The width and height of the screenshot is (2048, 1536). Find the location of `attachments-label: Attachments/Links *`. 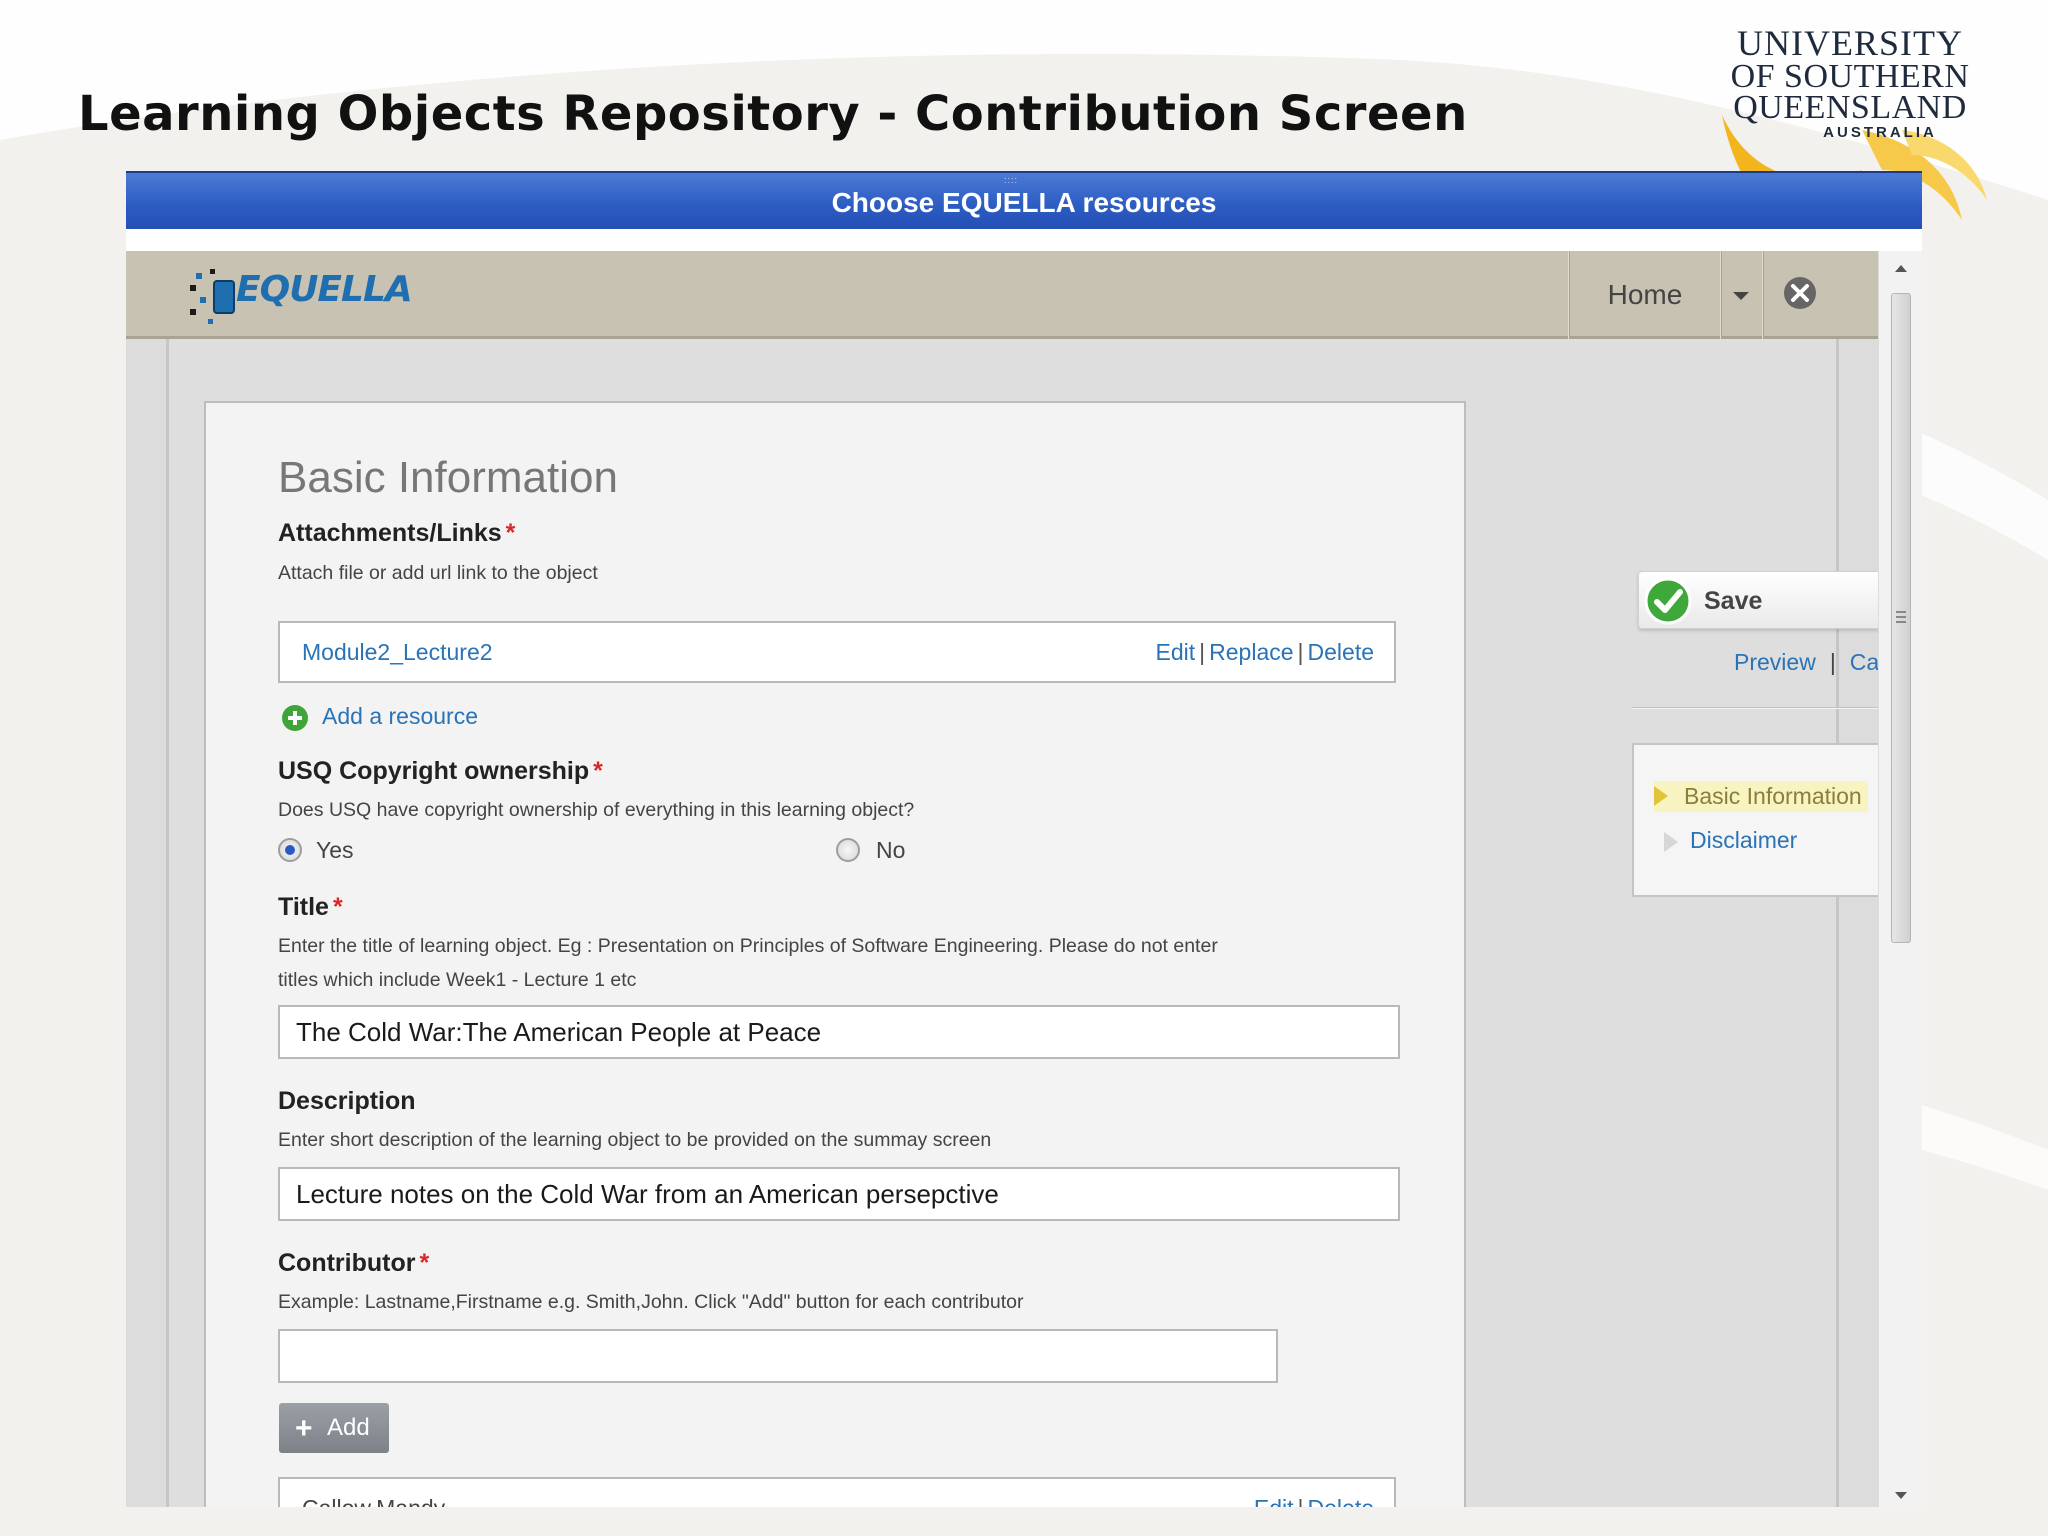

attachments-label: Attachments/Links * is located at coordinates (396, 533).